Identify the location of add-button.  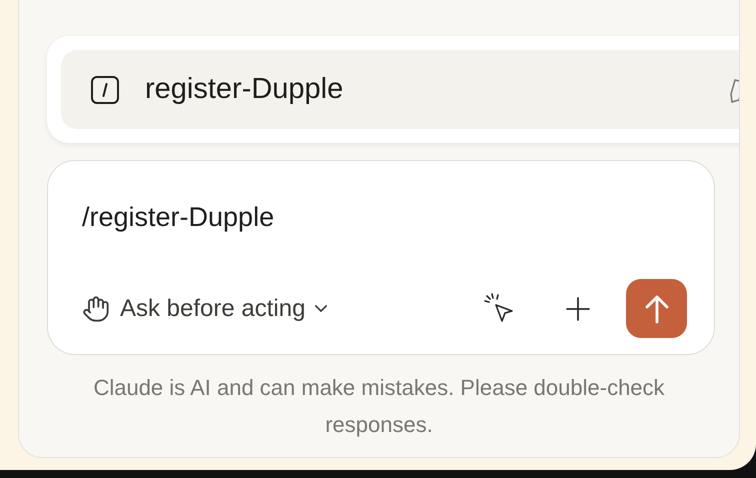
(578, 308).